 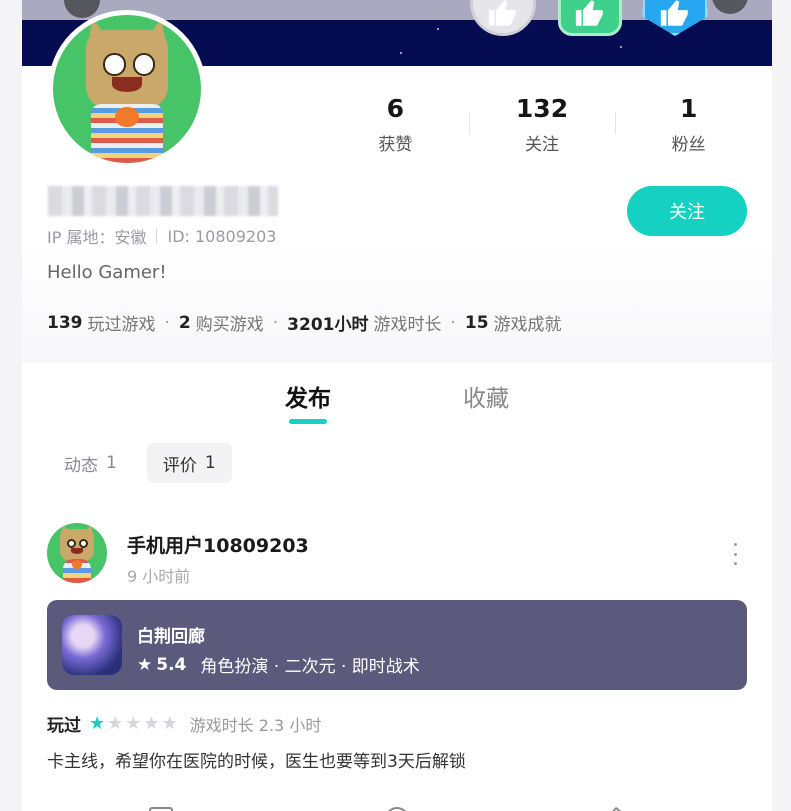 I want to click on stat-label: 关注, so click(x=542, y=145).